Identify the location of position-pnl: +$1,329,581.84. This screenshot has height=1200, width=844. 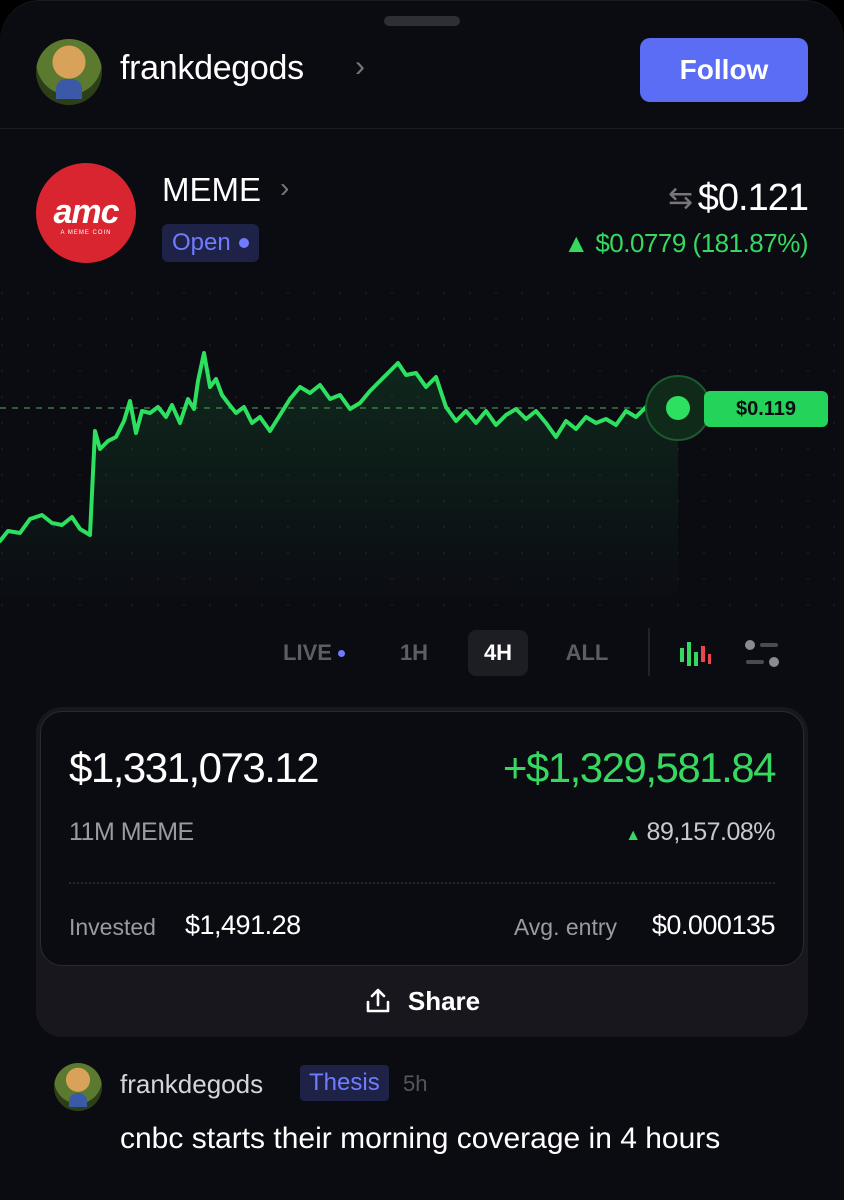
(639, 767).